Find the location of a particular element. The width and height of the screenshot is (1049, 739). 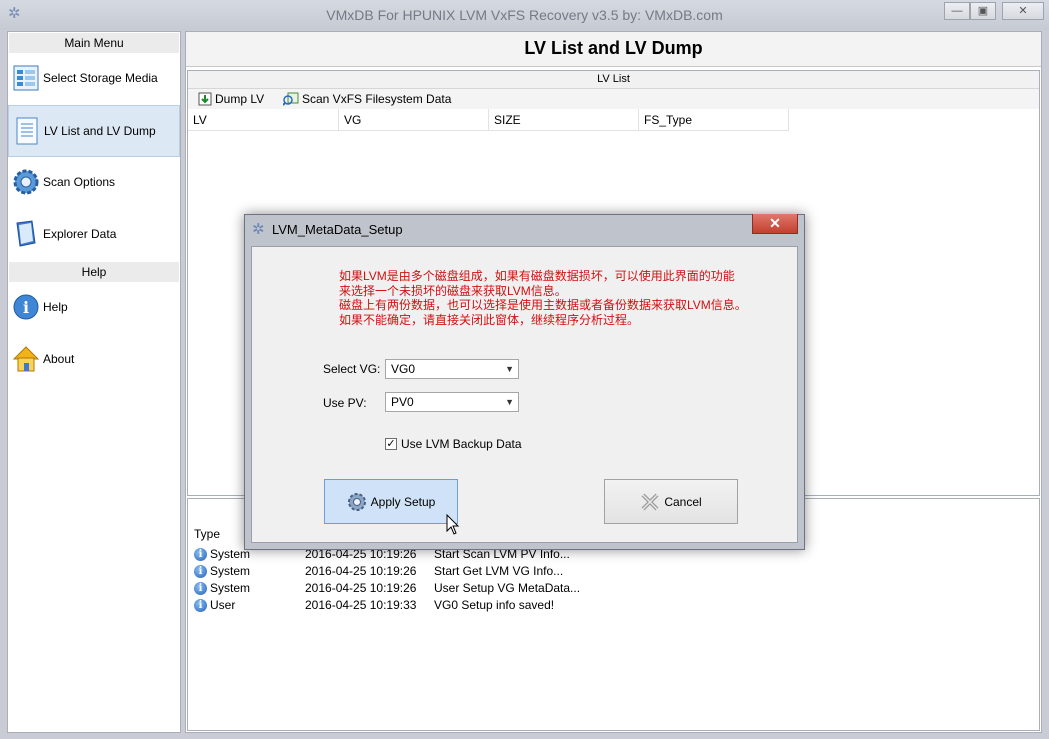

select-vg-label: Select VG: is located at coordinates (352, 369).